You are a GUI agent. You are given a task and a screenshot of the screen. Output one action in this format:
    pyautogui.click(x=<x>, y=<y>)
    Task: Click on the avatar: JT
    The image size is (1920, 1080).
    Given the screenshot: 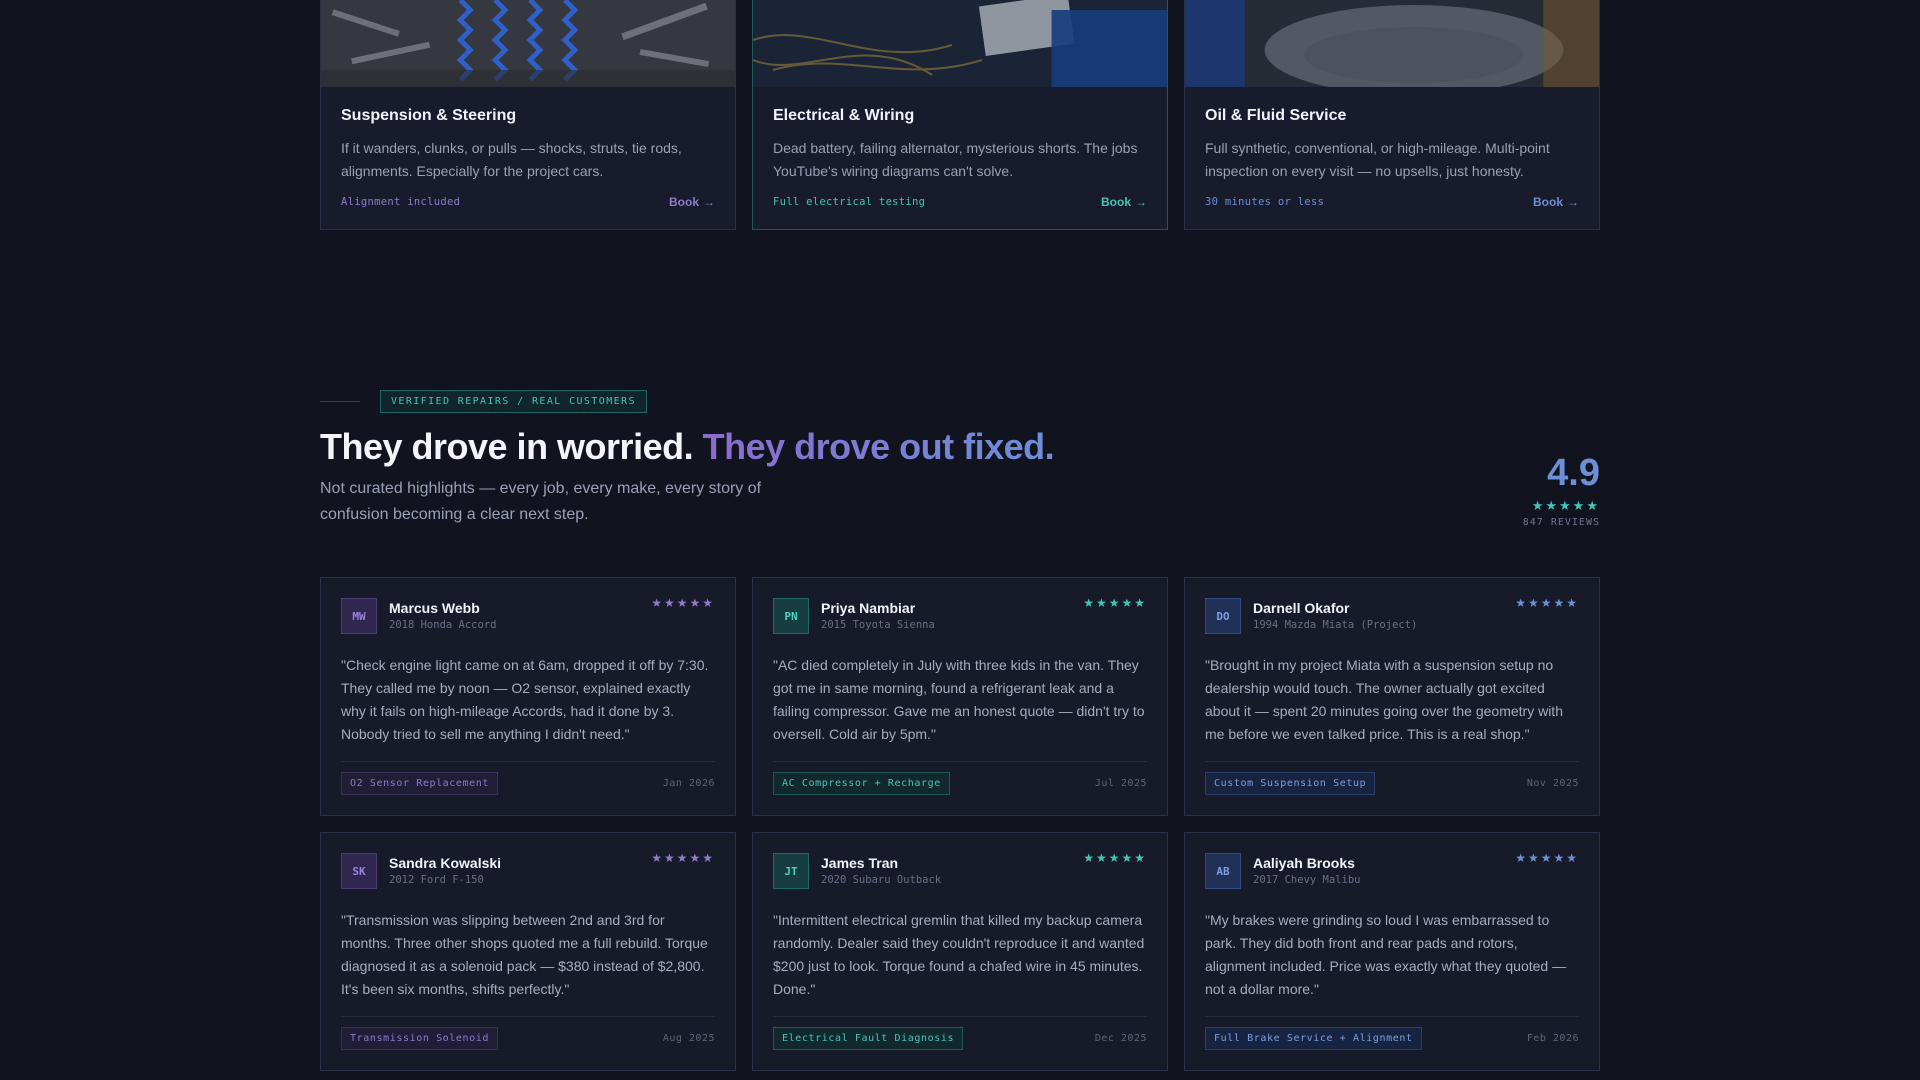 What is the action you would take?
    pyautogui.click(x=791, y=871)
    